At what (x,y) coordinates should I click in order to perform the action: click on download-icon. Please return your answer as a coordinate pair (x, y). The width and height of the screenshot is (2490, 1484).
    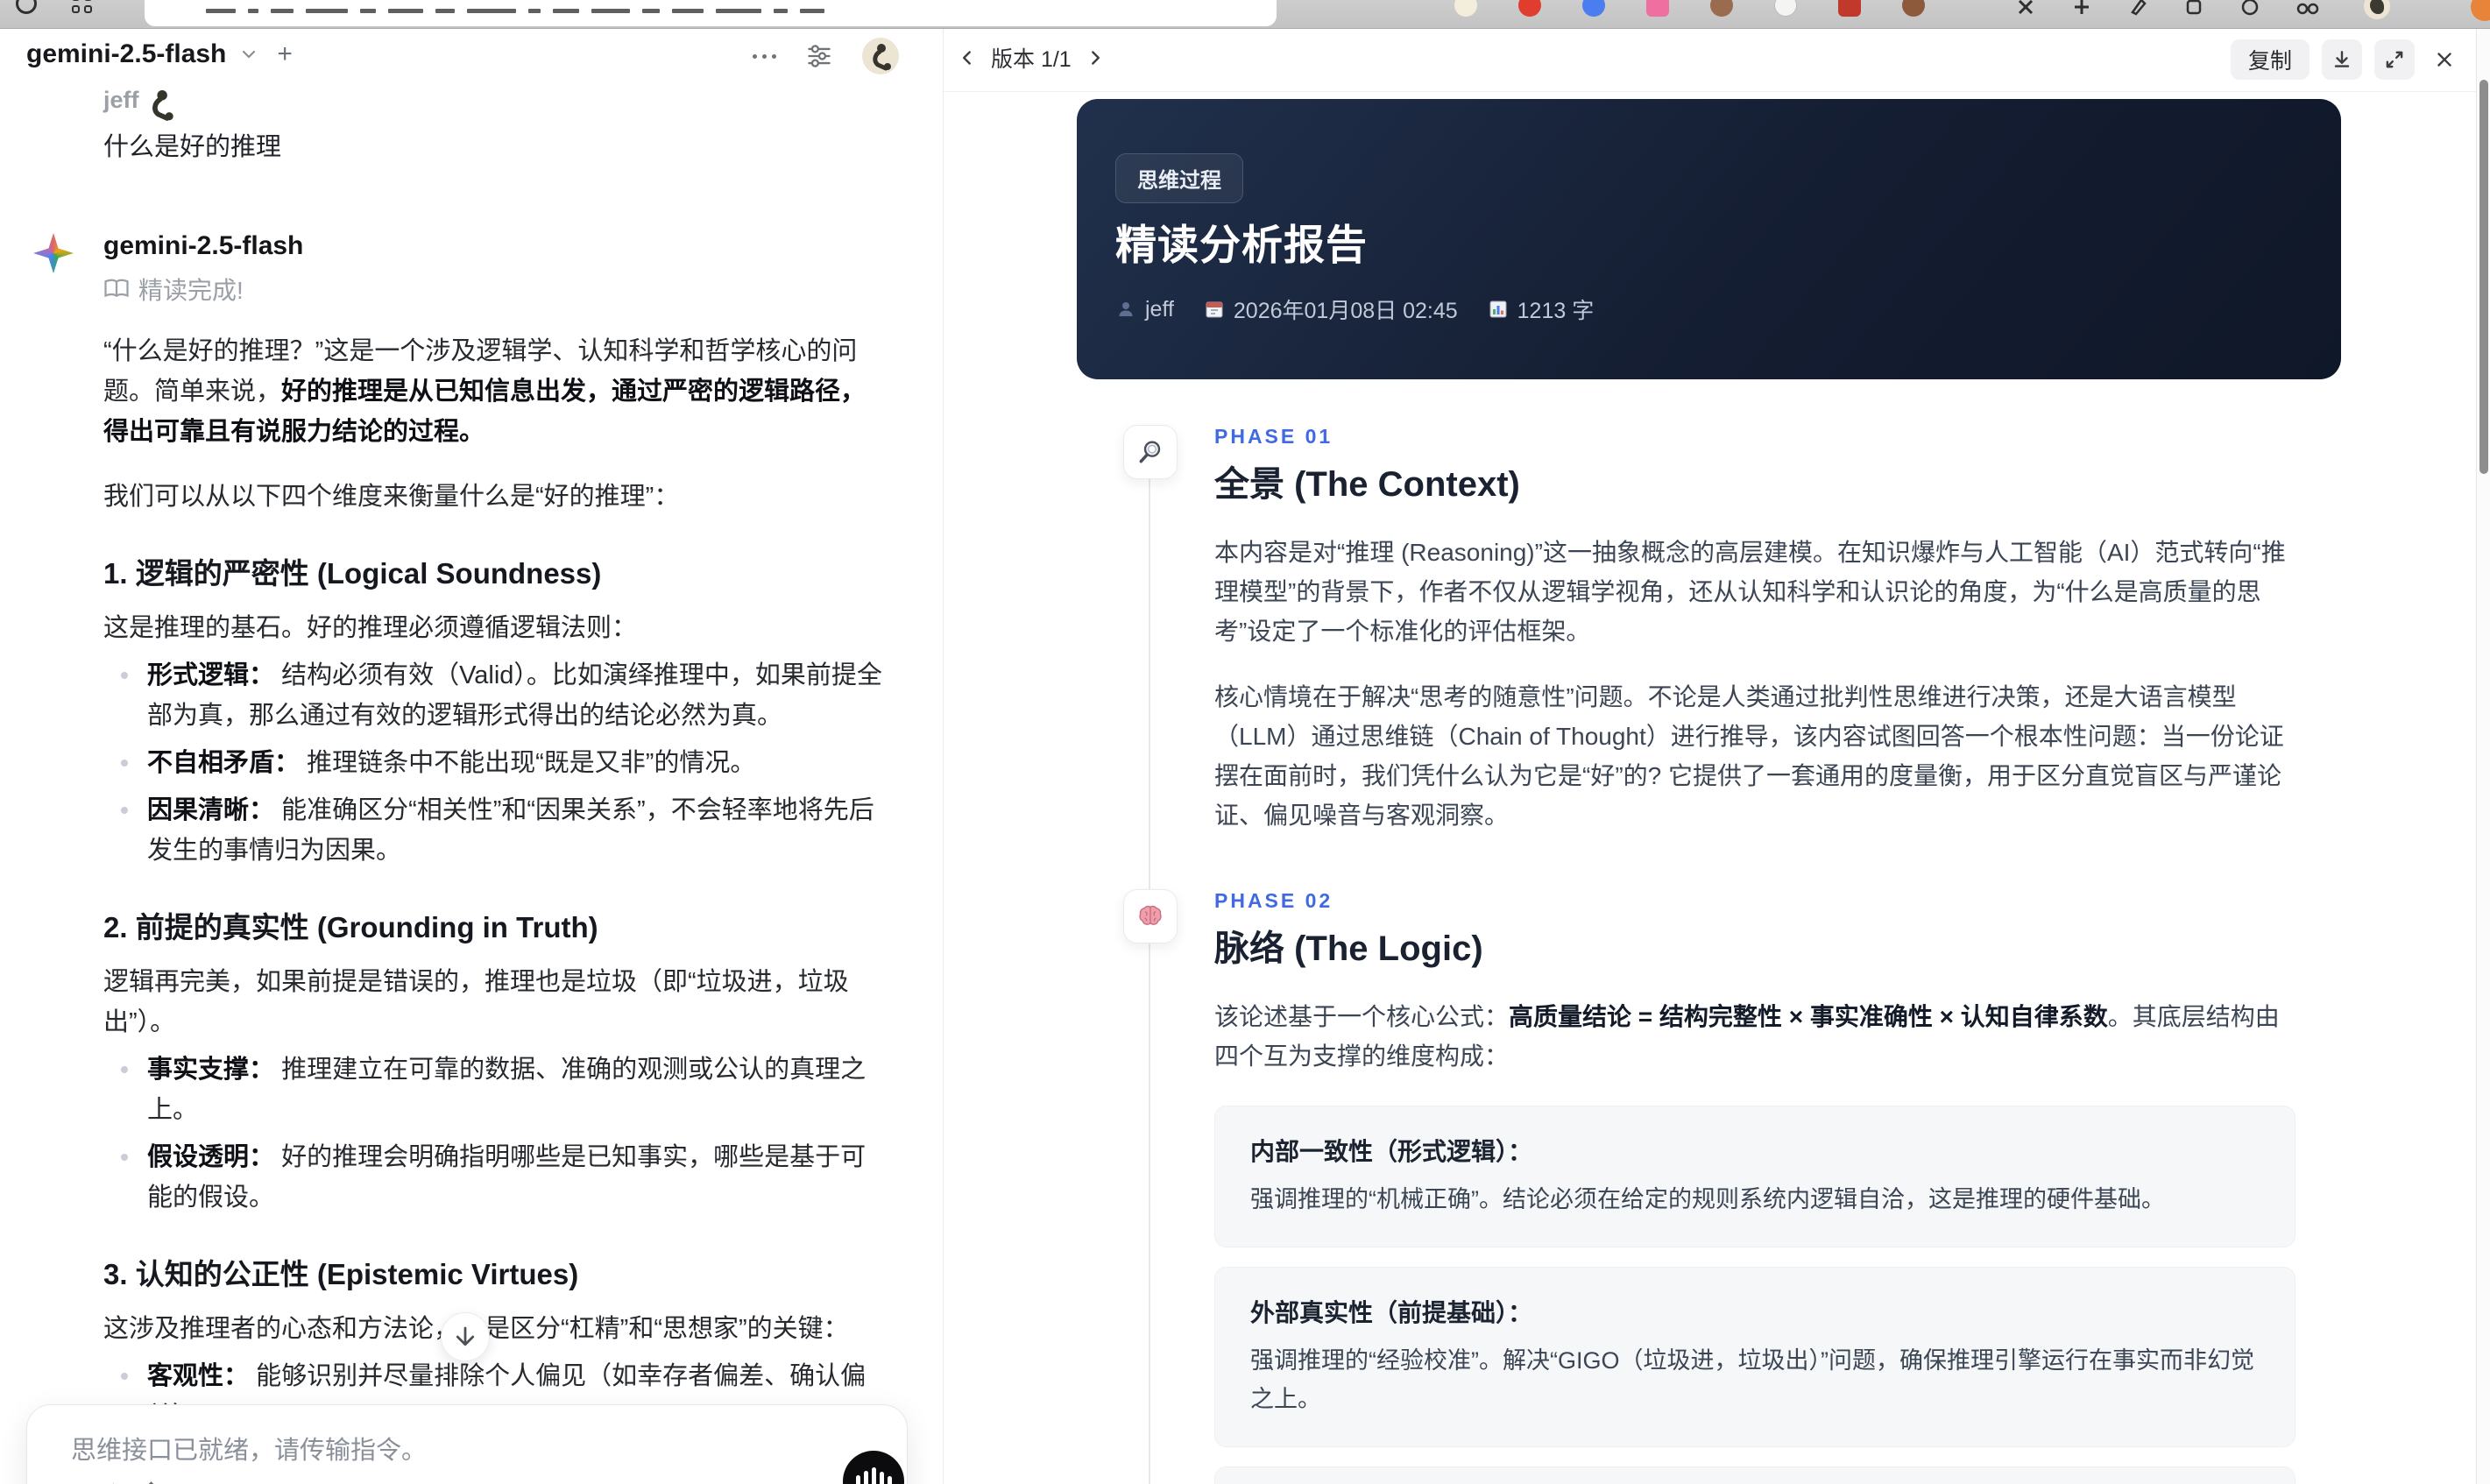
    Looking at the image, I should click on (2342, 59).